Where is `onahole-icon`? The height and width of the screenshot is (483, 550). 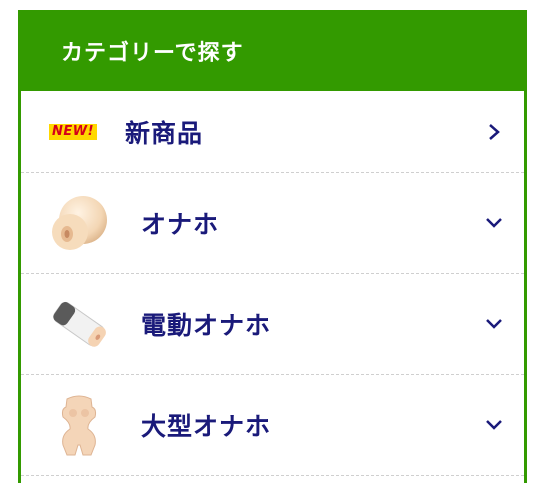
onahole-icon is located at coordinates (79, 223).